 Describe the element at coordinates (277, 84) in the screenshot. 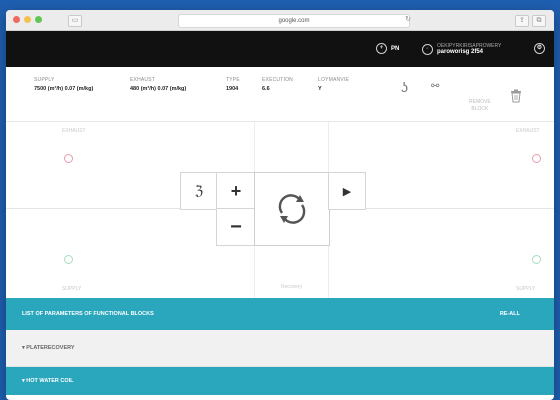

I see `execution-column: EXECUTION 6.6` at that location.